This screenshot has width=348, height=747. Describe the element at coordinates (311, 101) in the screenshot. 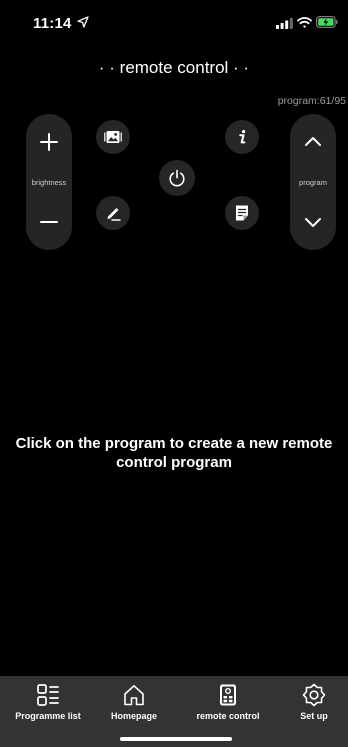

I see `program-counter: program:61/95` at that location.